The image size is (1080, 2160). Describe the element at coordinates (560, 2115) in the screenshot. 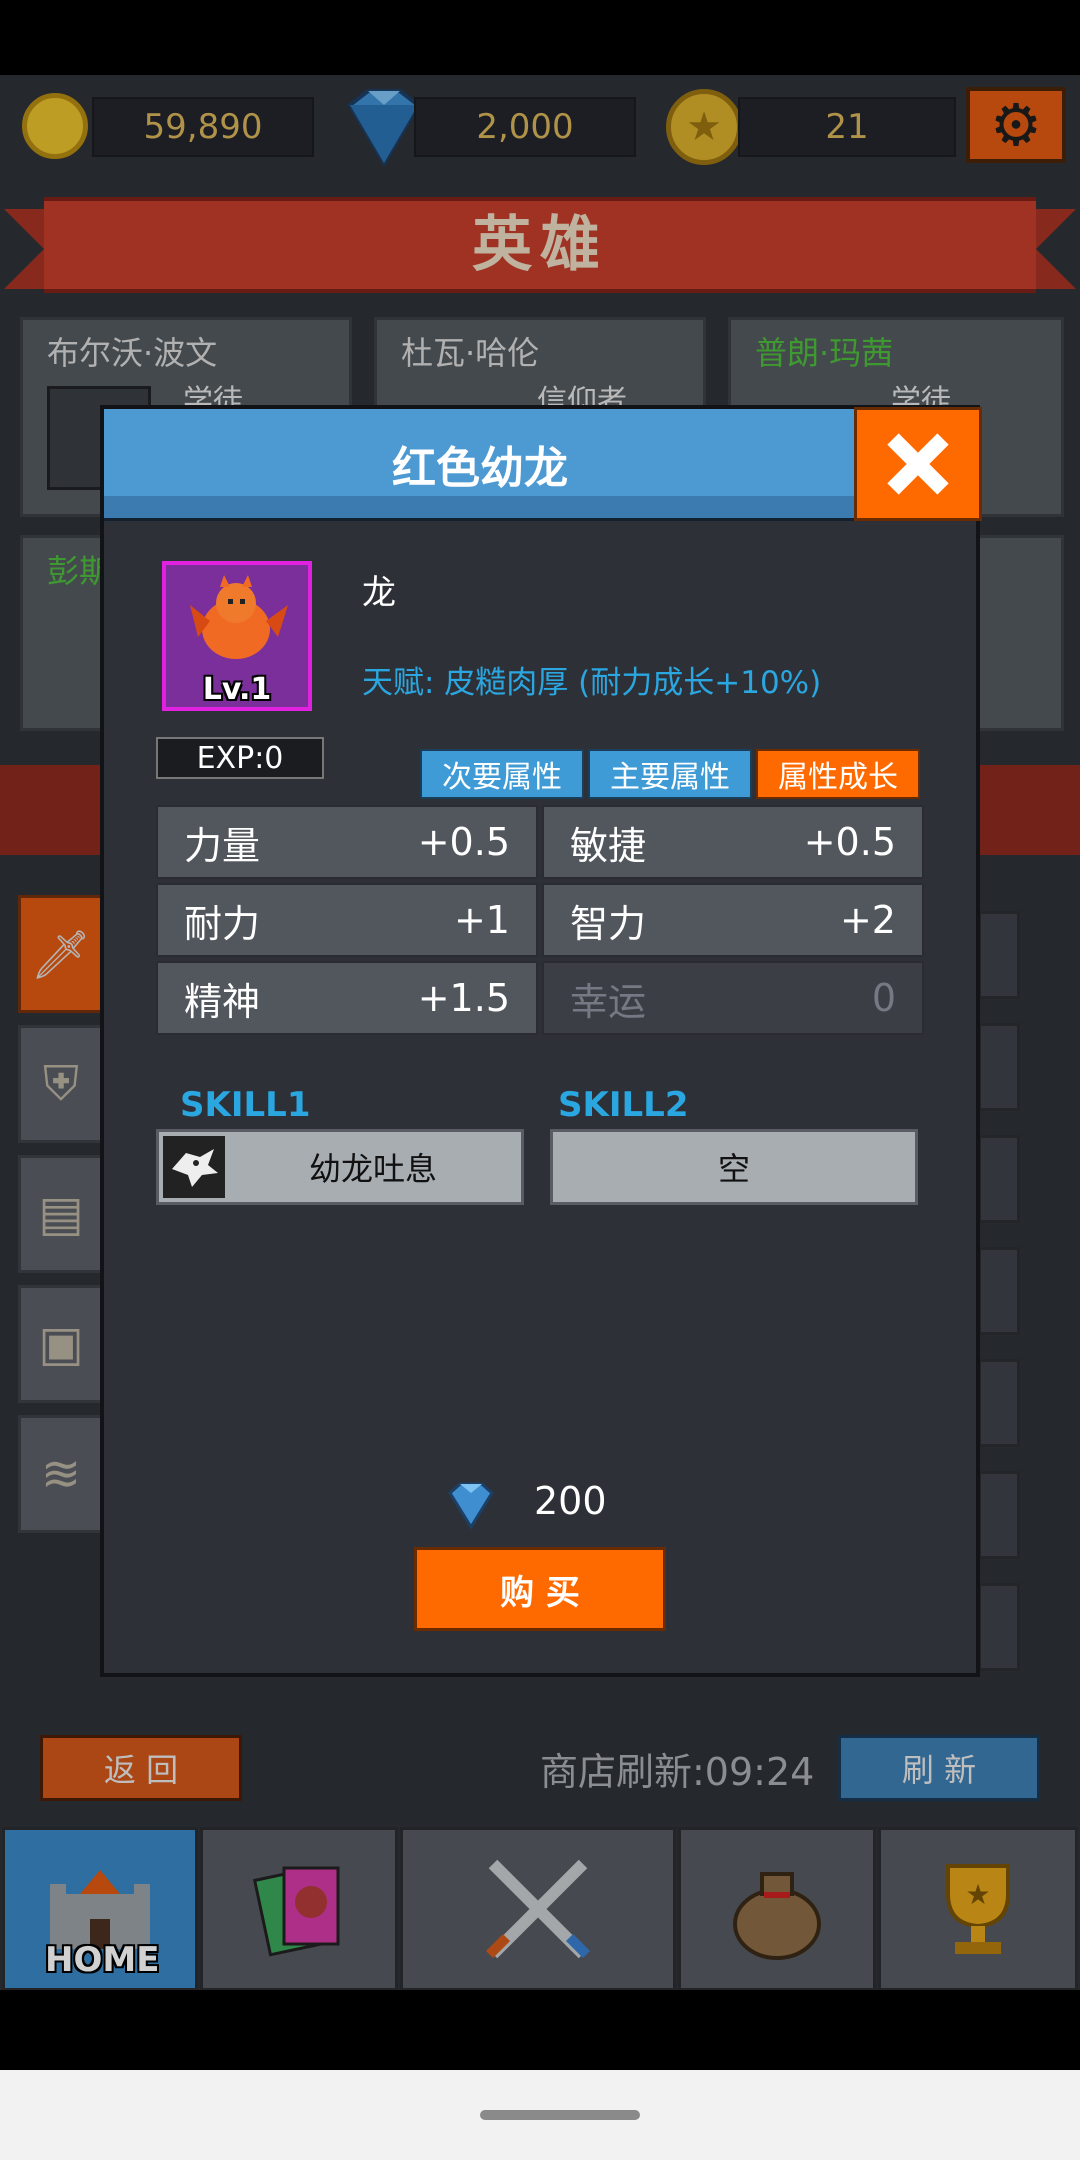

I see `home-indicator` at that location.